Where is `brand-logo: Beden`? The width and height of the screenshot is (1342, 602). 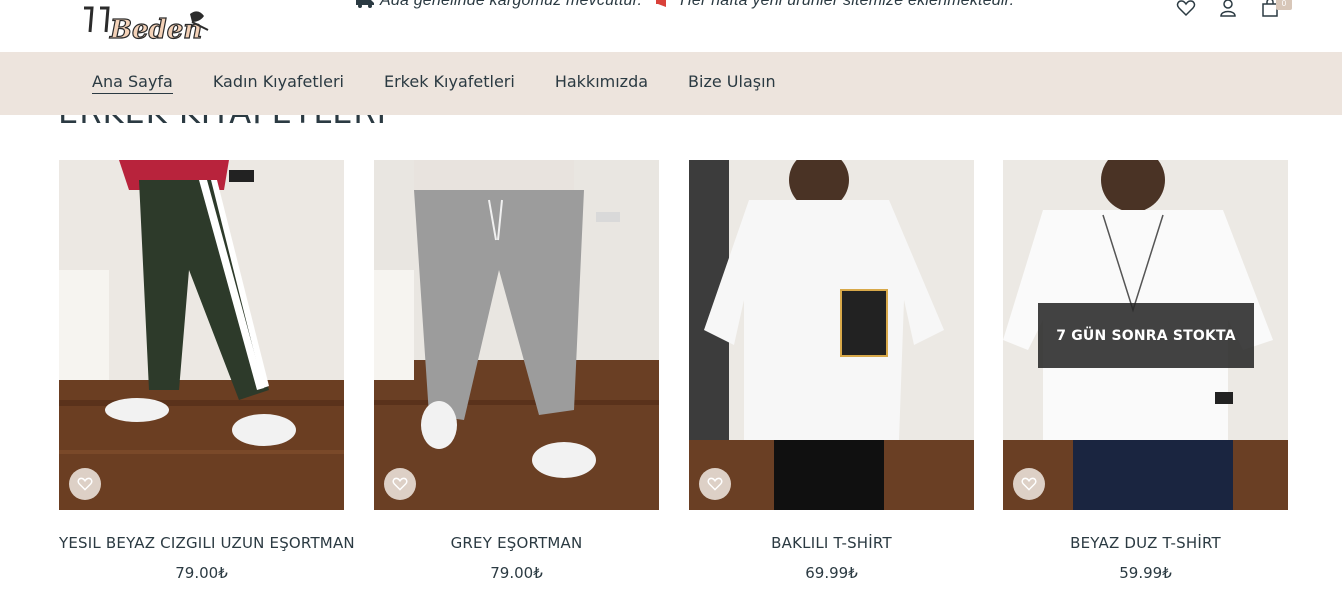 brand-logo: Beden is located at coordinates (147, 22).